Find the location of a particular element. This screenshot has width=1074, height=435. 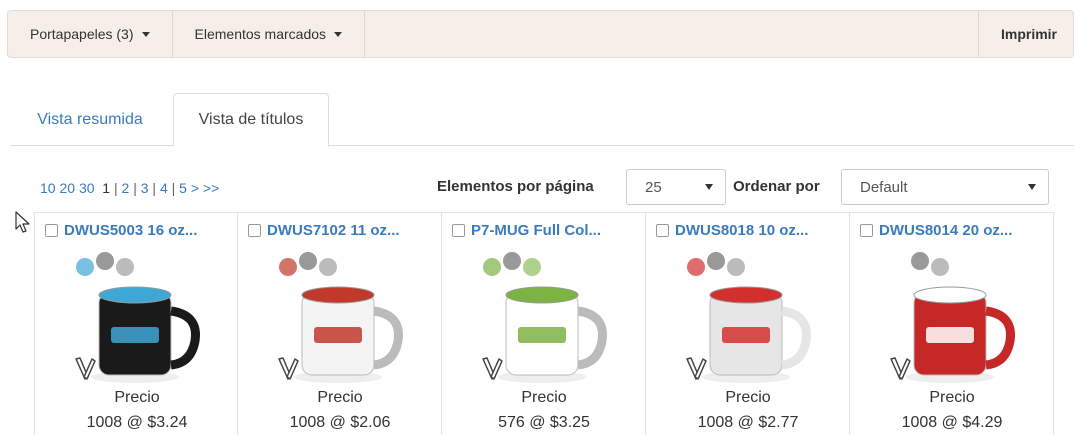

sort-select: Default is located at coordinates (945, 187).